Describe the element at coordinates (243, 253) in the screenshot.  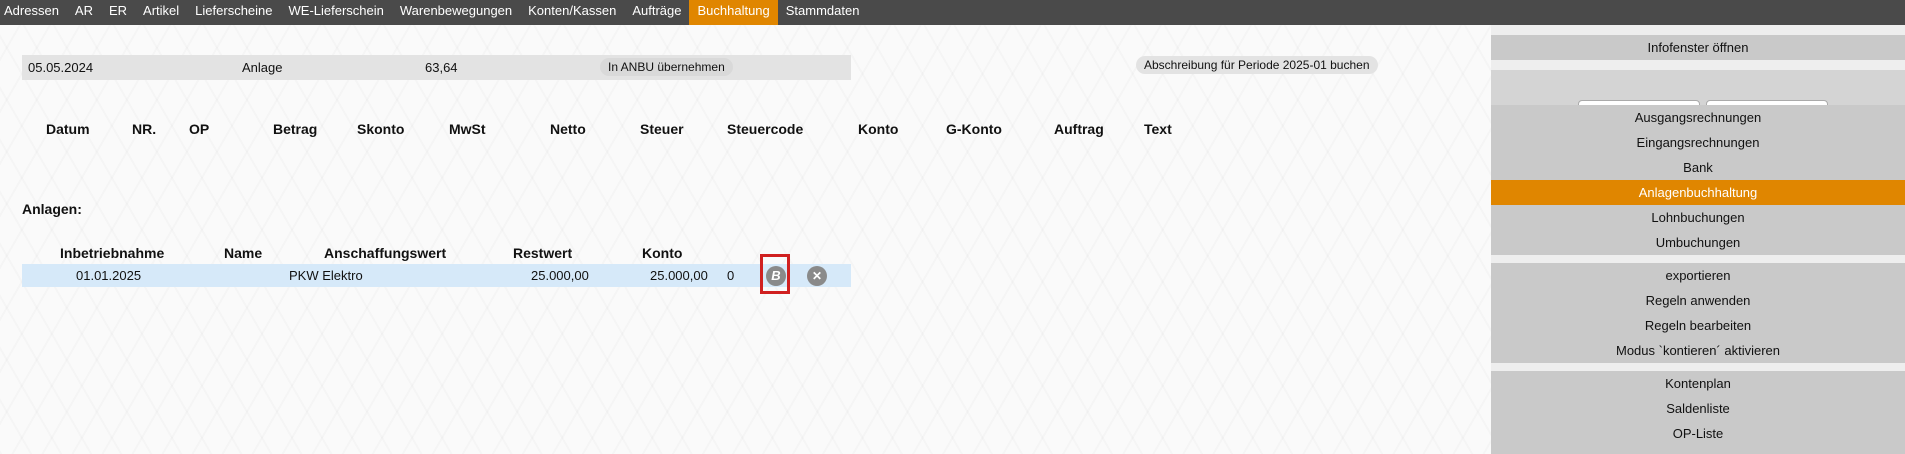
I see `asset-header-name: Name` at that location.